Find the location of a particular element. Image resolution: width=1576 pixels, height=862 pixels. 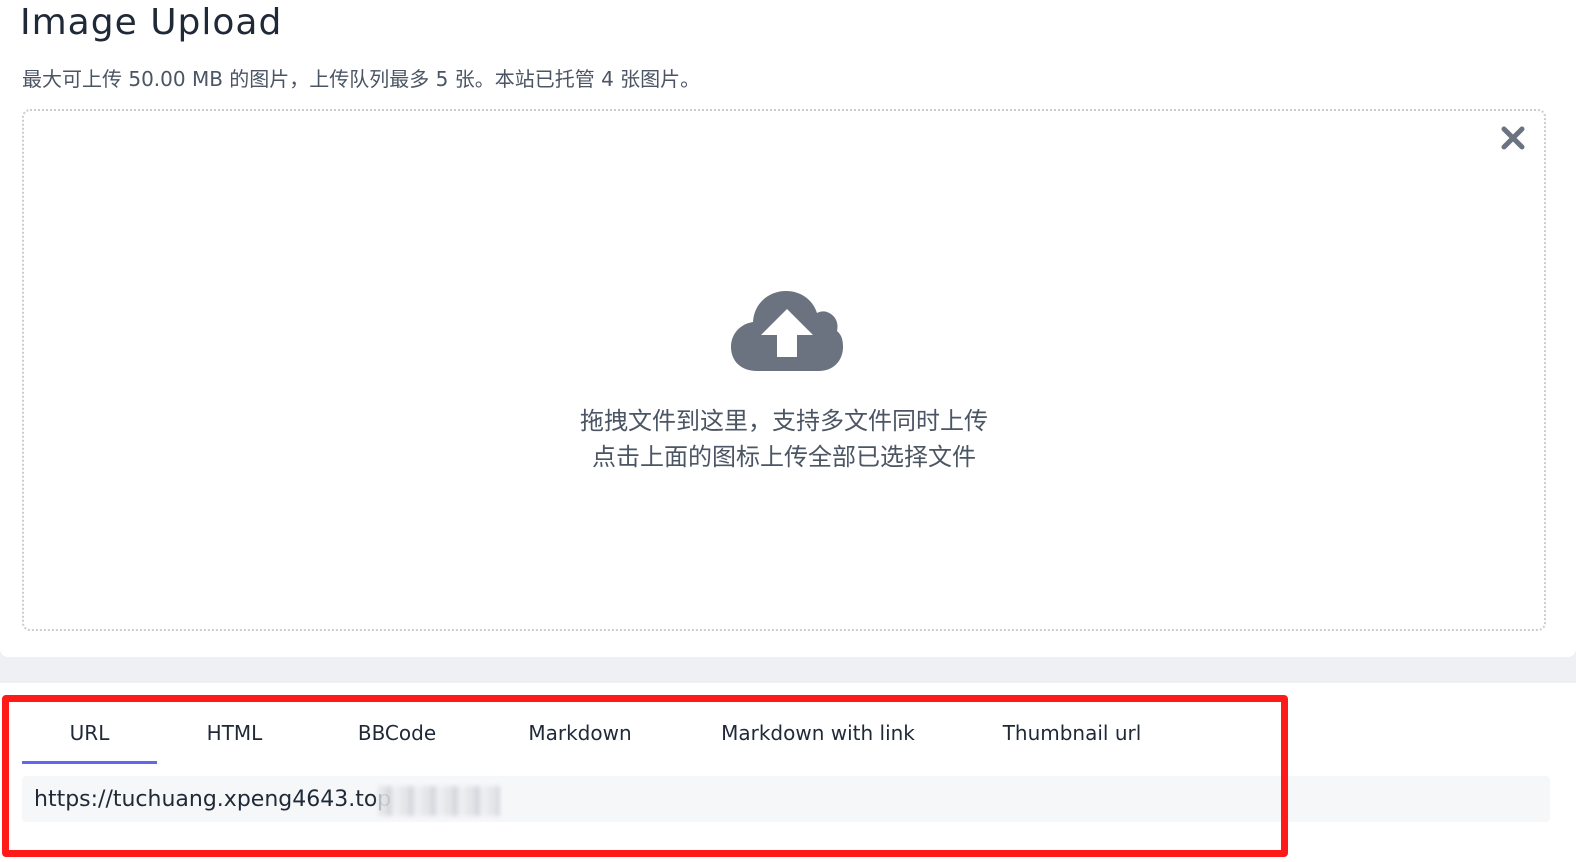

url-output-field: https://tuchuang.xpeng4643.top is located at coordinates (786, 799).